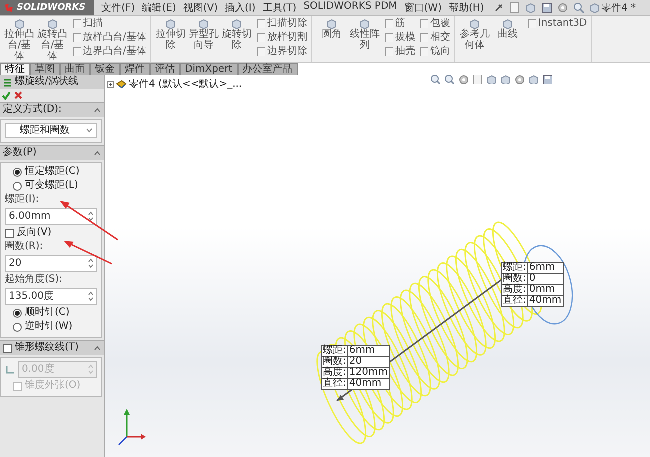 The width and height of the screenshot is (650, 457). What do you see at coordinates (434, 37) in the screenshot?
I see `ribbon-button: 相交` at bounding box center [434, 37].